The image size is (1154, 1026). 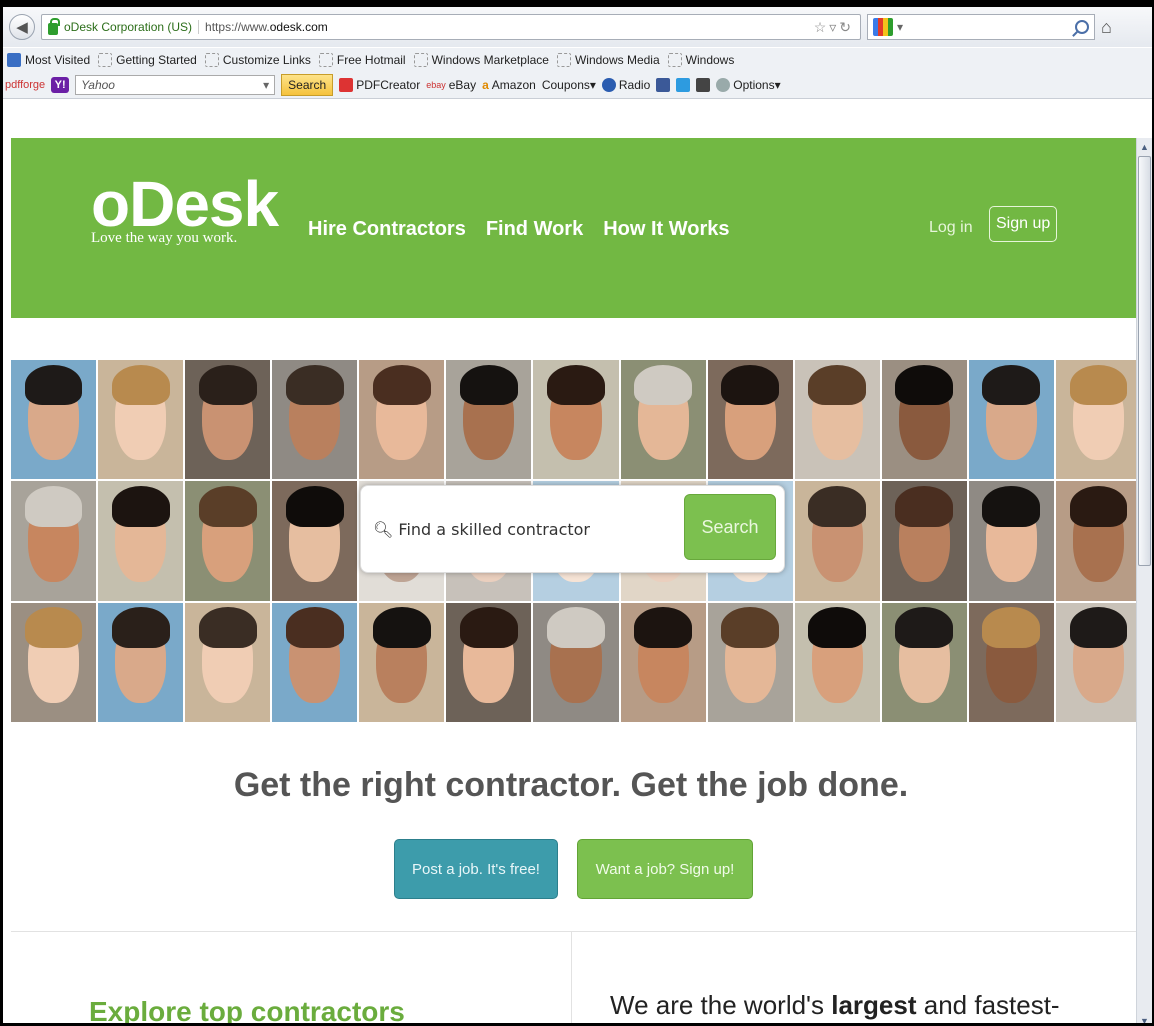 I want to click on world-largest-text: We are the world's largest and fastest-, so click(x=835, y=1005).